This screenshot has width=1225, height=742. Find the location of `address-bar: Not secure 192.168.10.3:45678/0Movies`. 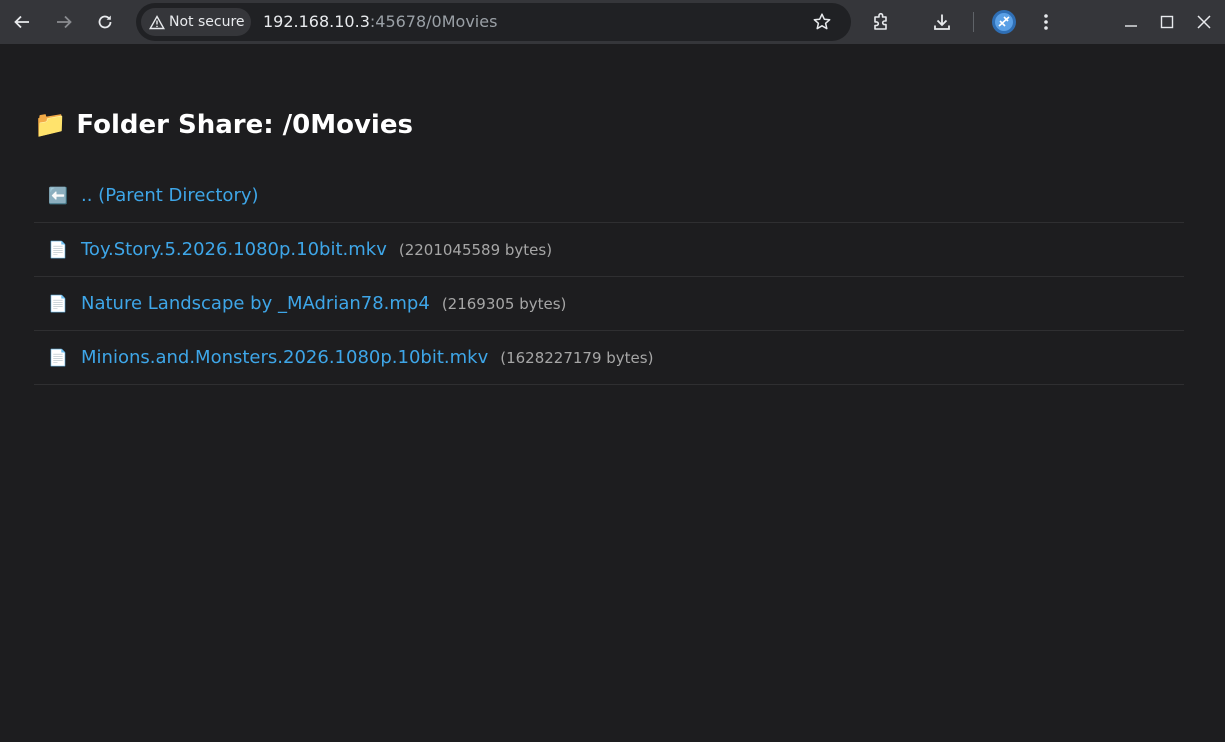

address-bar: Not secure 192.168.10.3:45678/0Movies is located at coordinates (493, 22).